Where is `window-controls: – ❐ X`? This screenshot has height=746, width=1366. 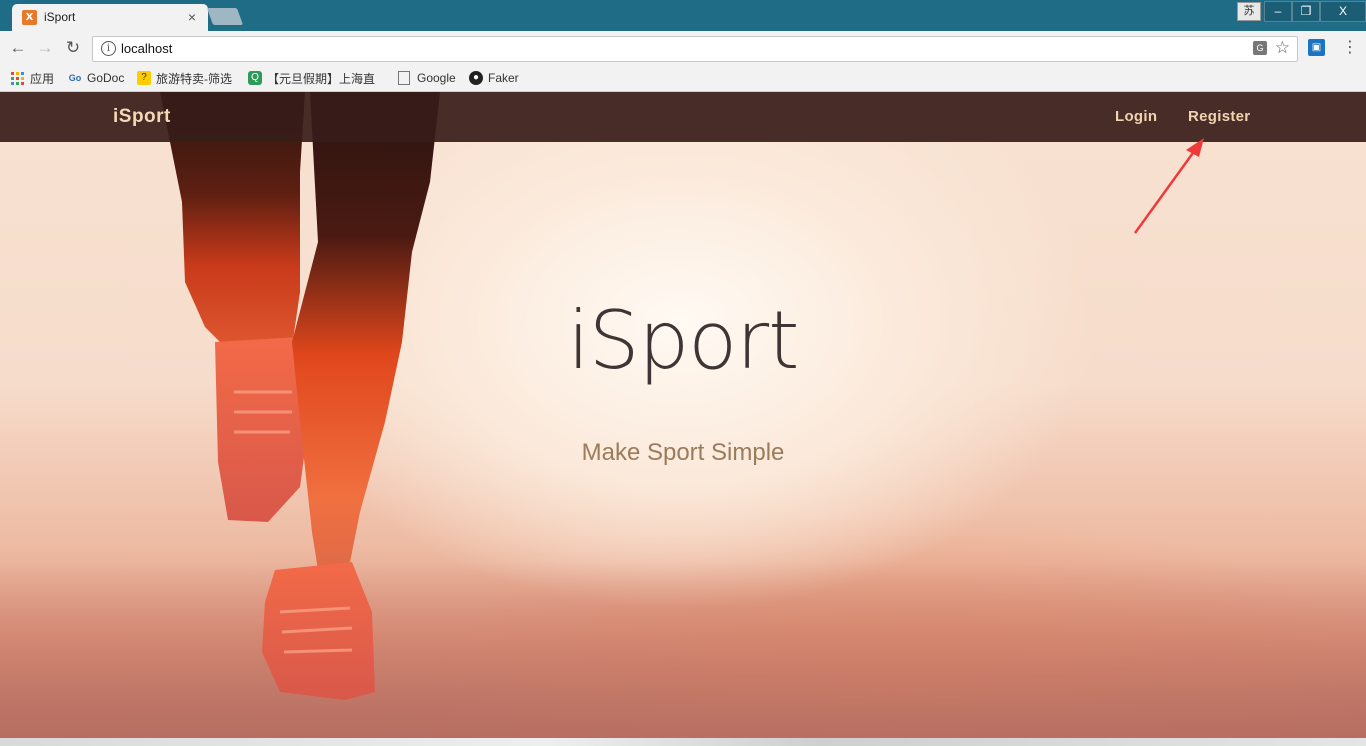 window-controls: – ❐ X is located at coordinates (1315, 11).